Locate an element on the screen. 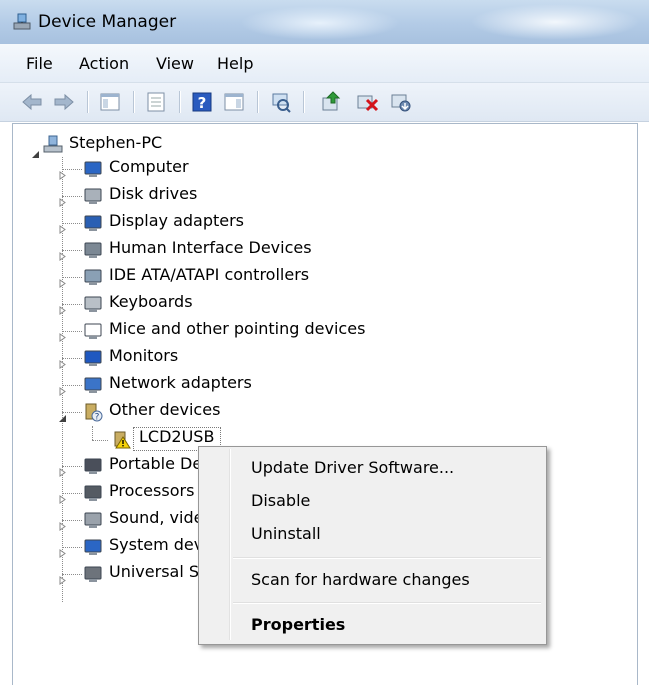 This screenshot has width=649, height=685. update-driver-icon is located at coordinates (331, 102).